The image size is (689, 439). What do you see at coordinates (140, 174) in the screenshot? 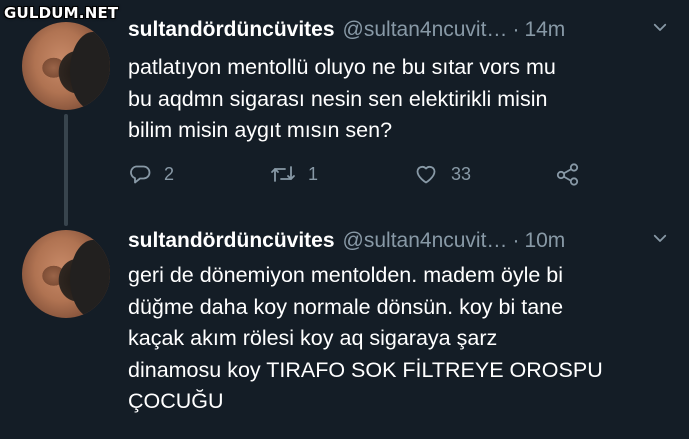
I see `reply-icon` at bounding box center [140, 174].